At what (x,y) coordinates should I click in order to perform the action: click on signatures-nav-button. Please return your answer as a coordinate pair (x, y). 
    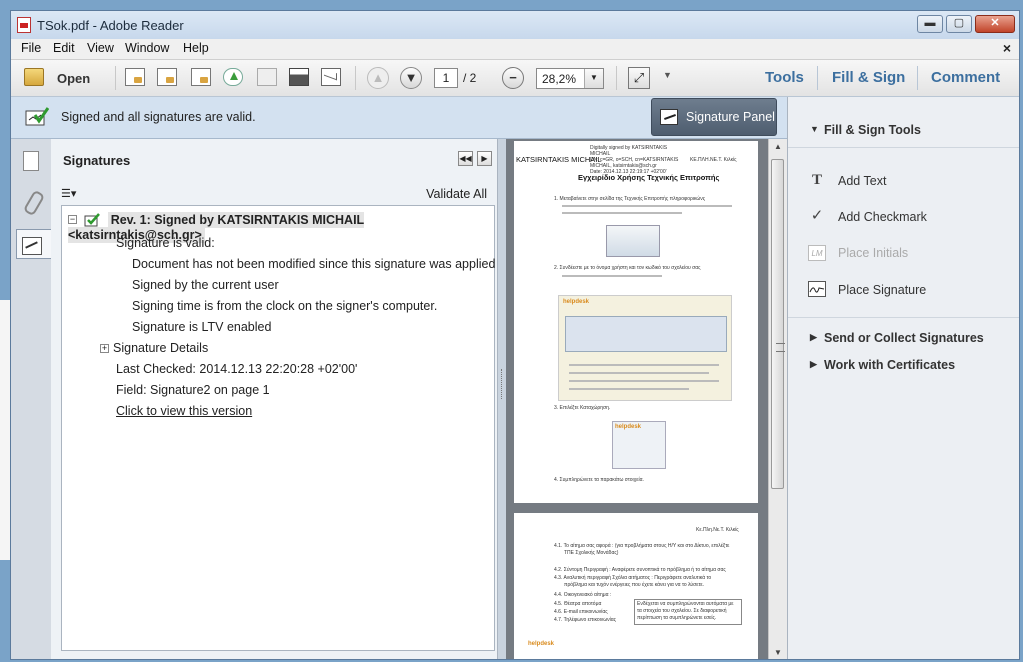
    Looking at the image, I should click on (34, 244).